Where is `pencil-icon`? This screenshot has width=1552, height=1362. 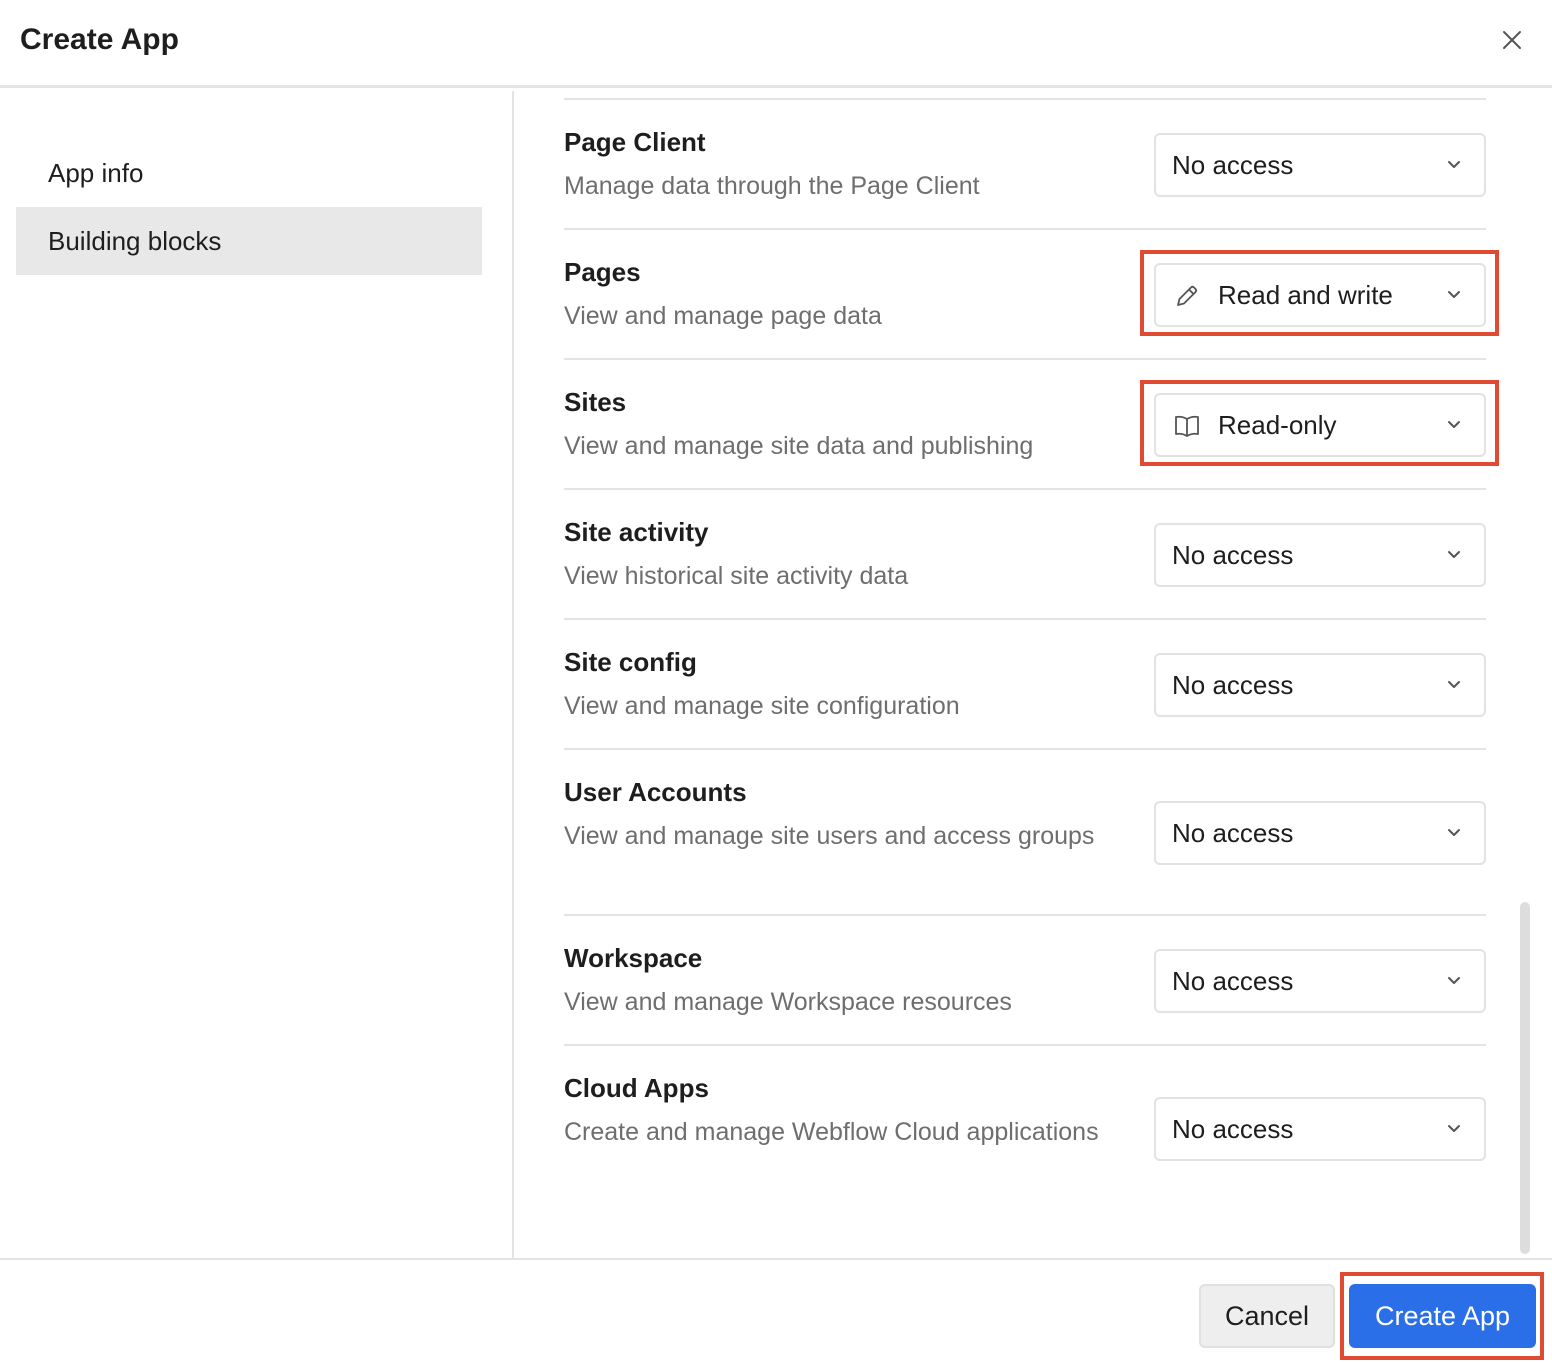
pencil-icon is located at coordinates (1187, 295).